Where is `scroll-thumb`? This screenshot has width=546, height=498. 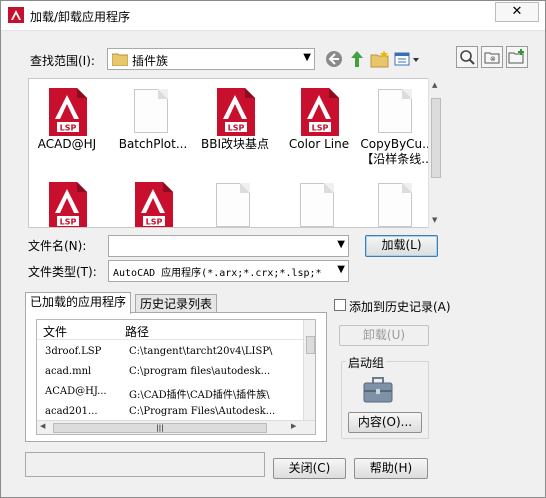
scroll-thumb is located at coordinates (436, 138).